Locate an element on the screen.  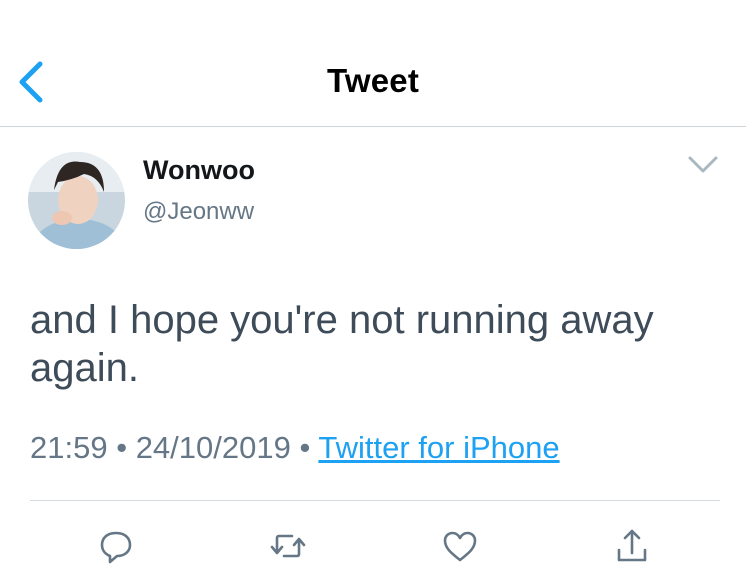
tweet-date: 24/10/2019 is located at coordinates (213, 447).